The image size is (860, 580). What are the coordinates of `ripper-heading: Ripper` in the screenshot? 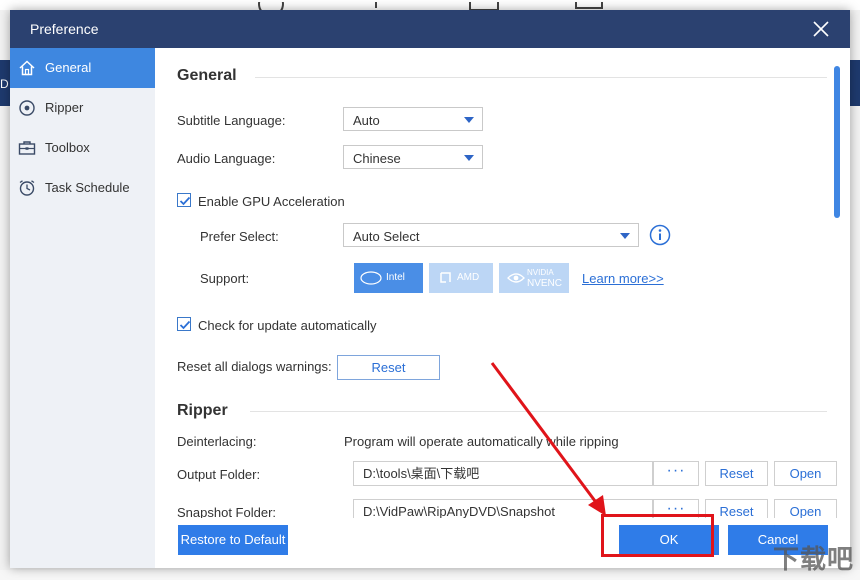 It's located at (202, 410).